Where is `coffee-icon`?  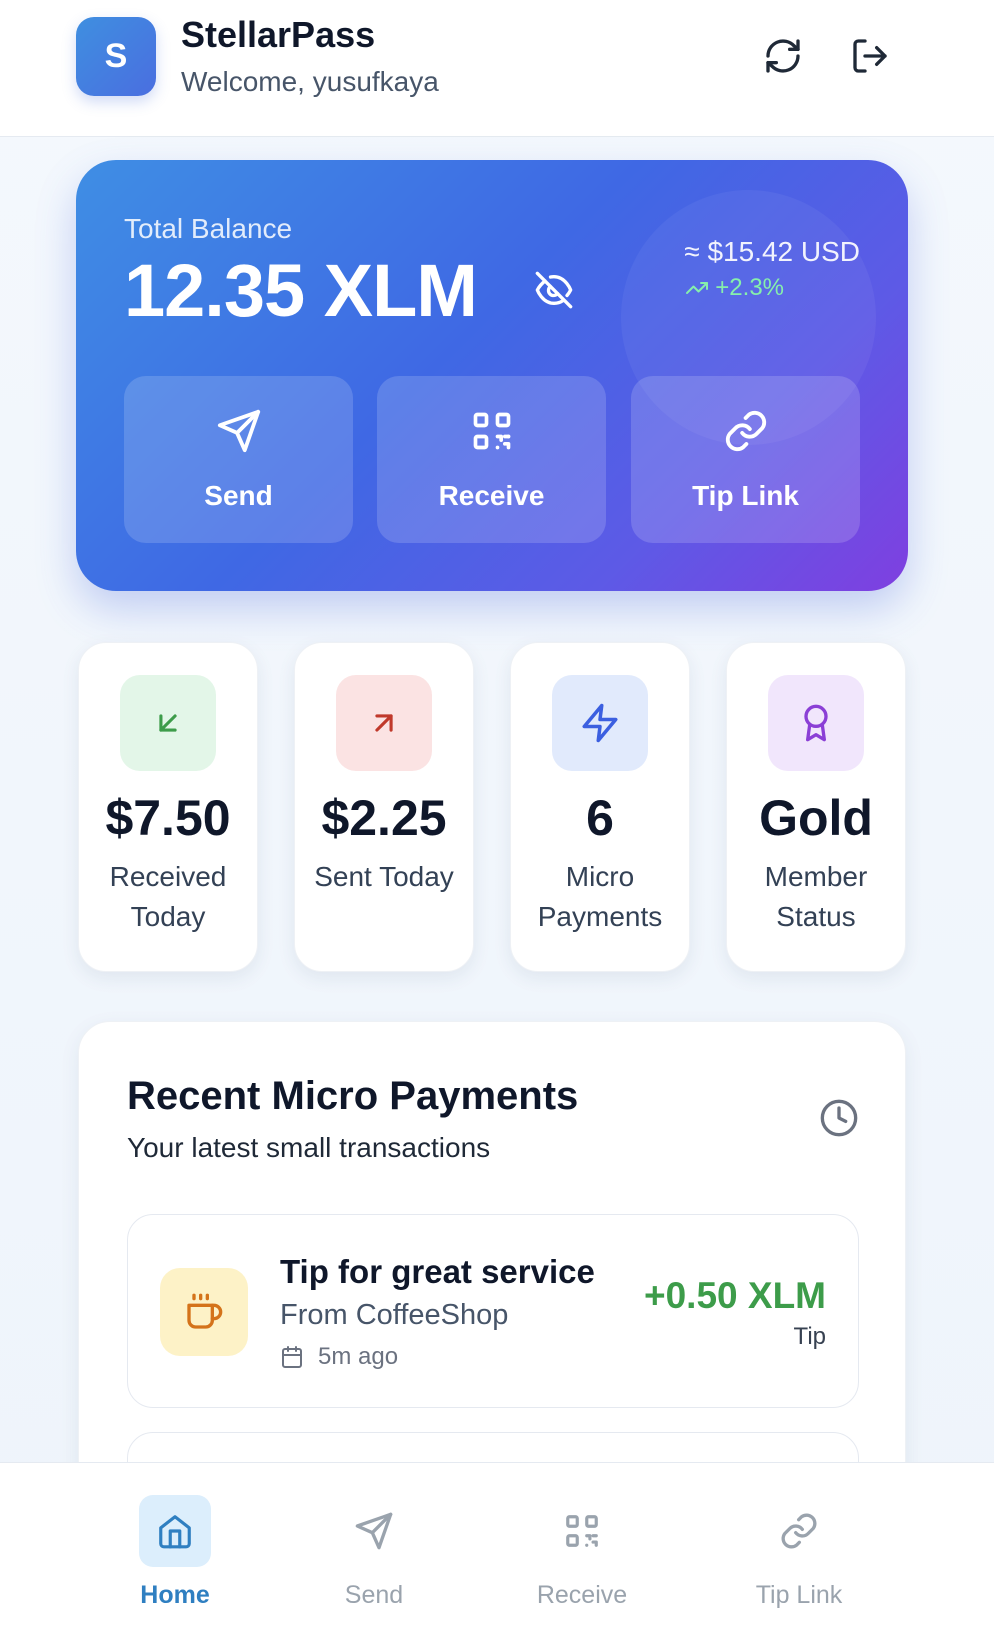
coffee-icon is located at coordinates (205, 1311).